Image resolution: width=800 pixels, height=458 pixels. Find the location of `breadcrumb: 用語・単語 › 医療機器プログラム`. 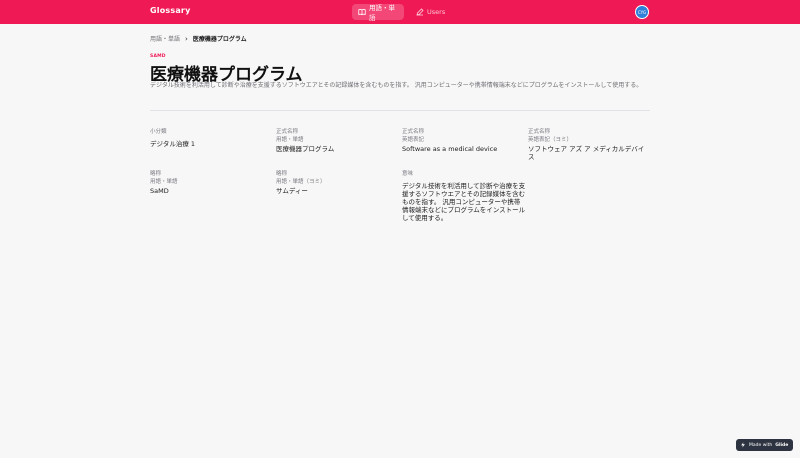

breadcrumb: 用語・単語 › 医療機器プログラム is located at coordinates (198, 39).